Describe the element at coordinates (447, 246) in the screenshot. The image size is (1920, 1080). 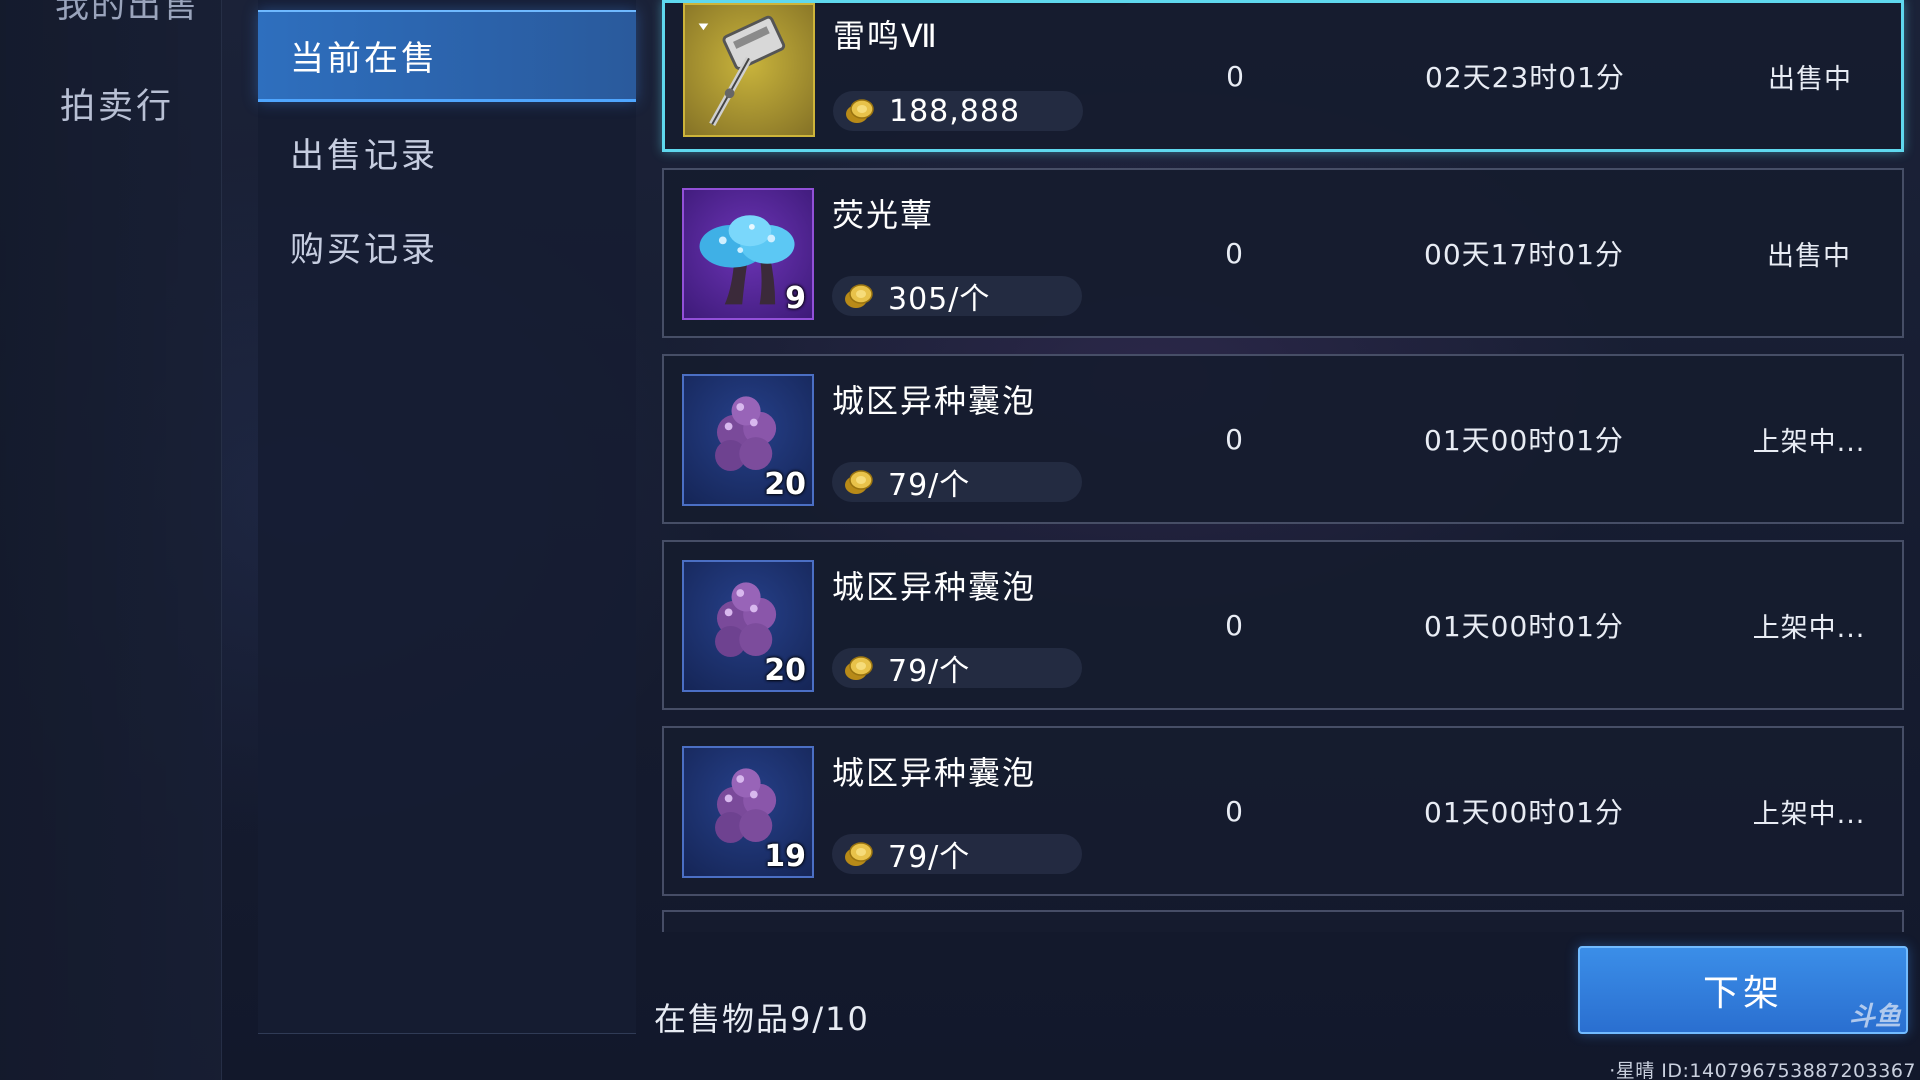
I see `tab-purchase-history: 购买记录` at that location.